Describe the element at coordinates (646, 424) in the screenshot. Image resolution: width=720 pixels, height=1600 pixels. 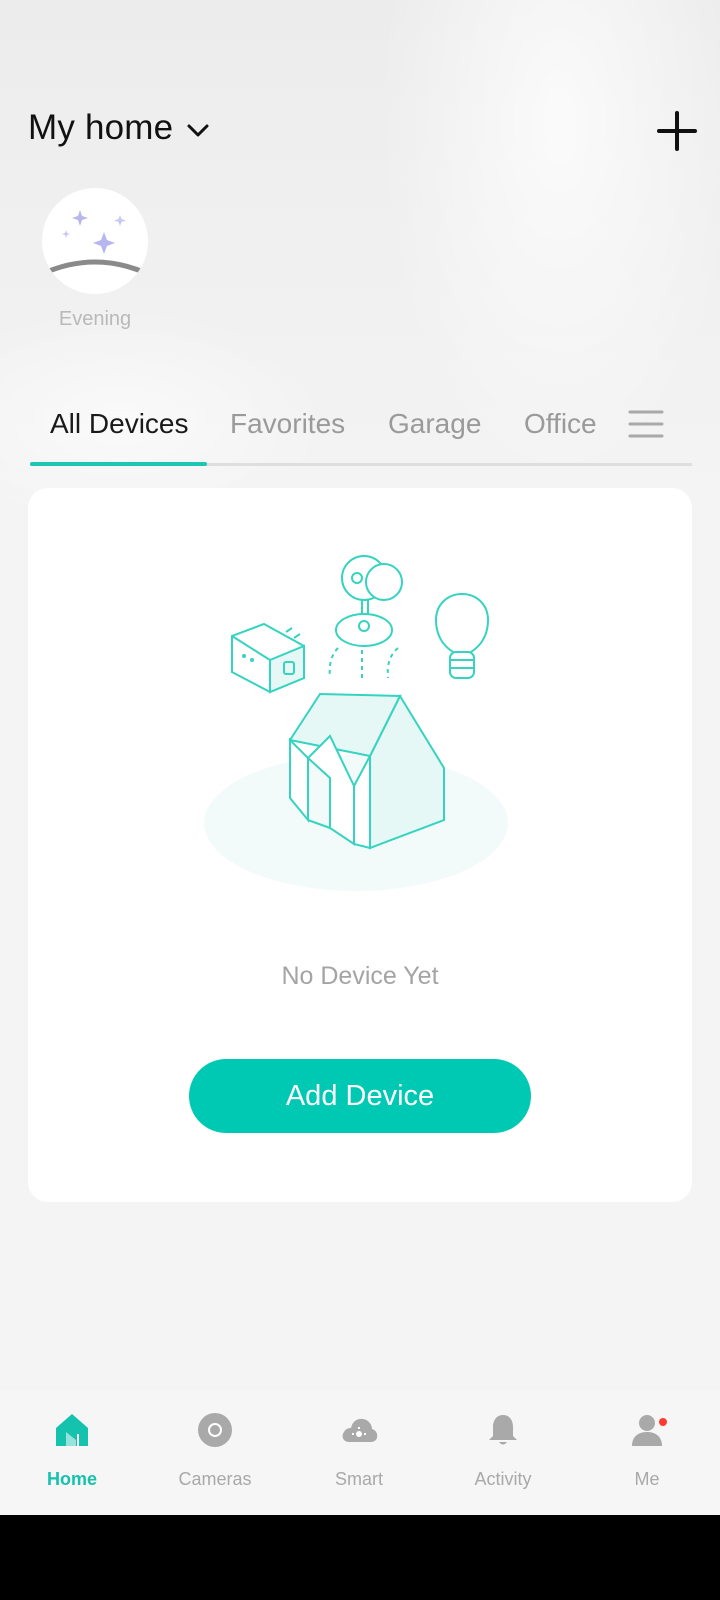
I see `menu-icon` at that location.